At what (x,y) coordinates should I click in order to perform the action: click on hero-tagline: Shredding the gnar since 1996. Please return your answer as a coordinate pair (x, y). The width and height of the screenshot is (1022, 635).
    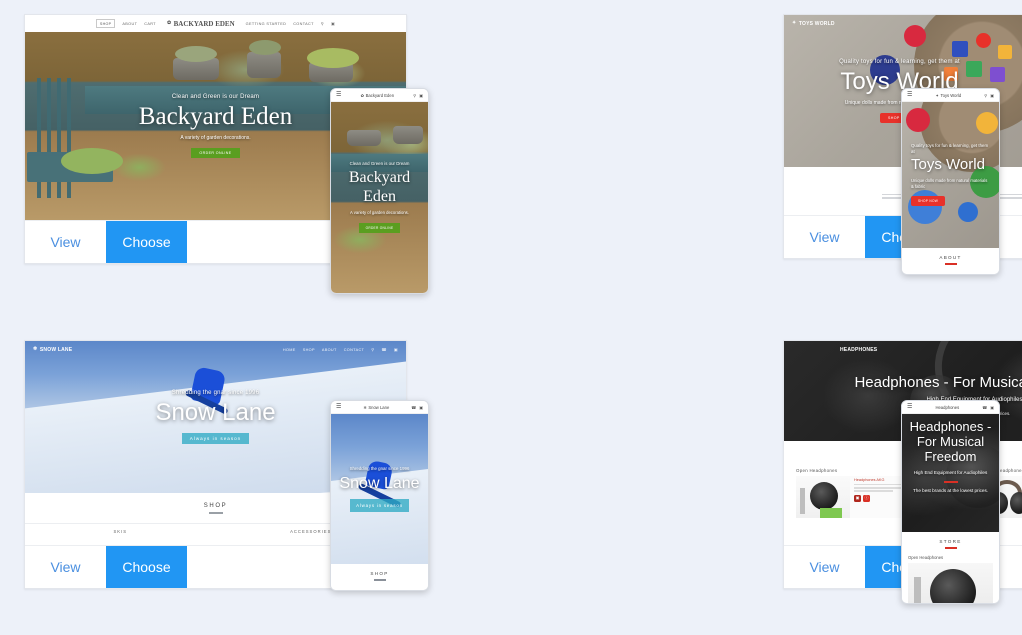
    Looking at the image, I should click on (215, 392).